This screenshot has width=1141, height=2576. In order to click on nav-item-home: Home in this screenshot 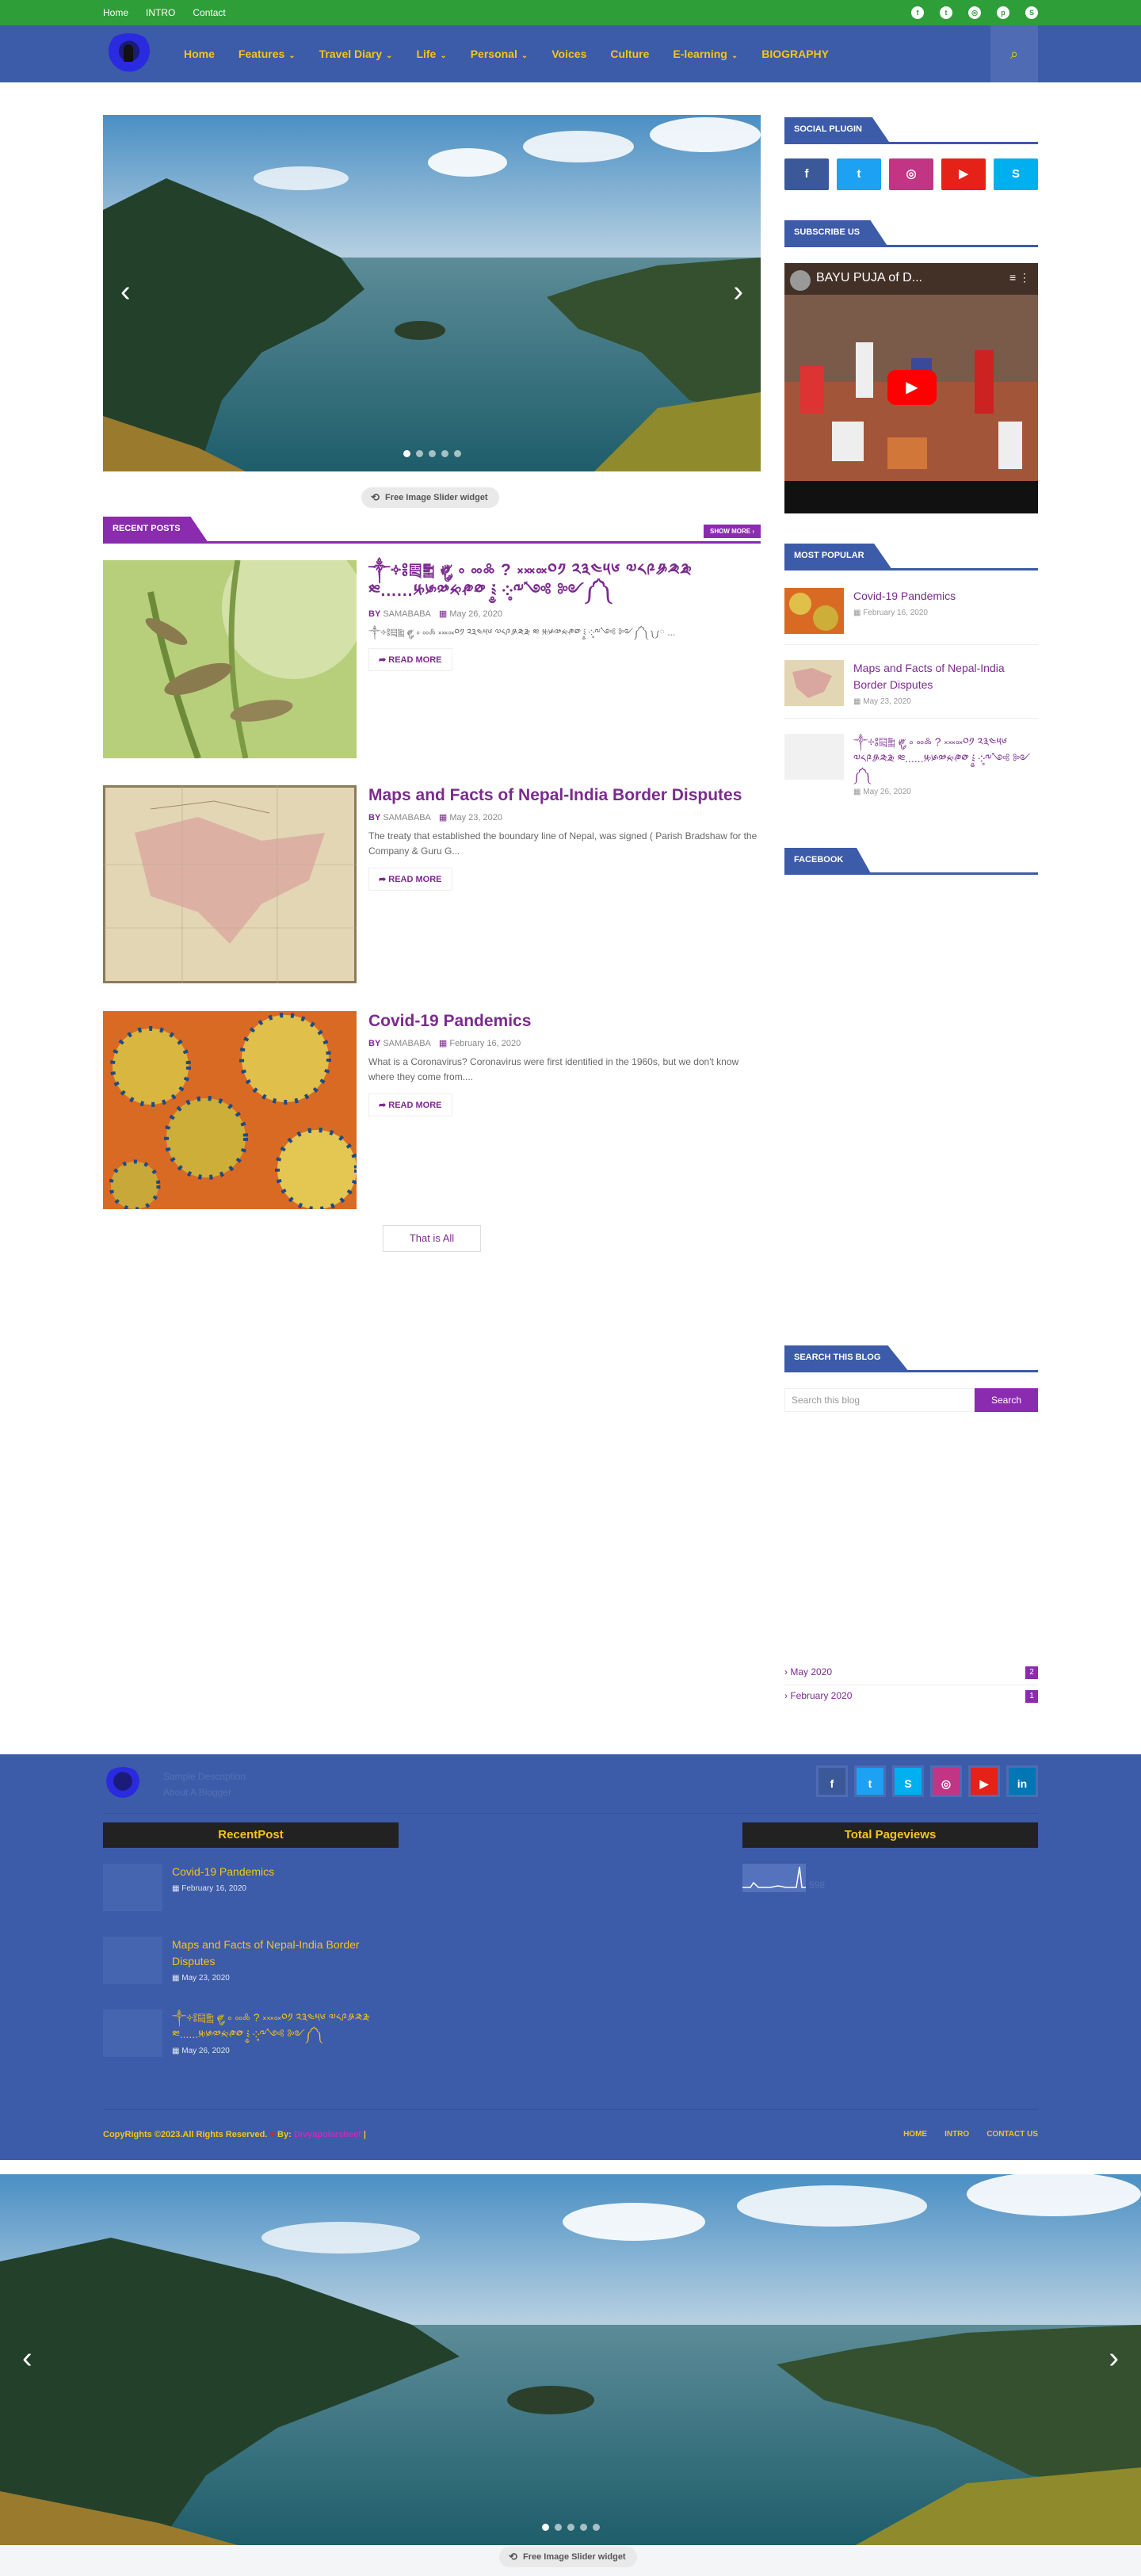, I will do `click(199, 55)`.